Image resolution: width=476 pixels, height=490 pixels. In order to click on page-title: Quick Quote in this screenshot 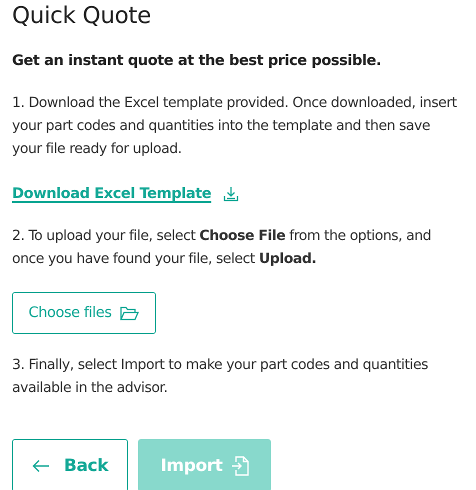, I will do `click(82, 16)`.